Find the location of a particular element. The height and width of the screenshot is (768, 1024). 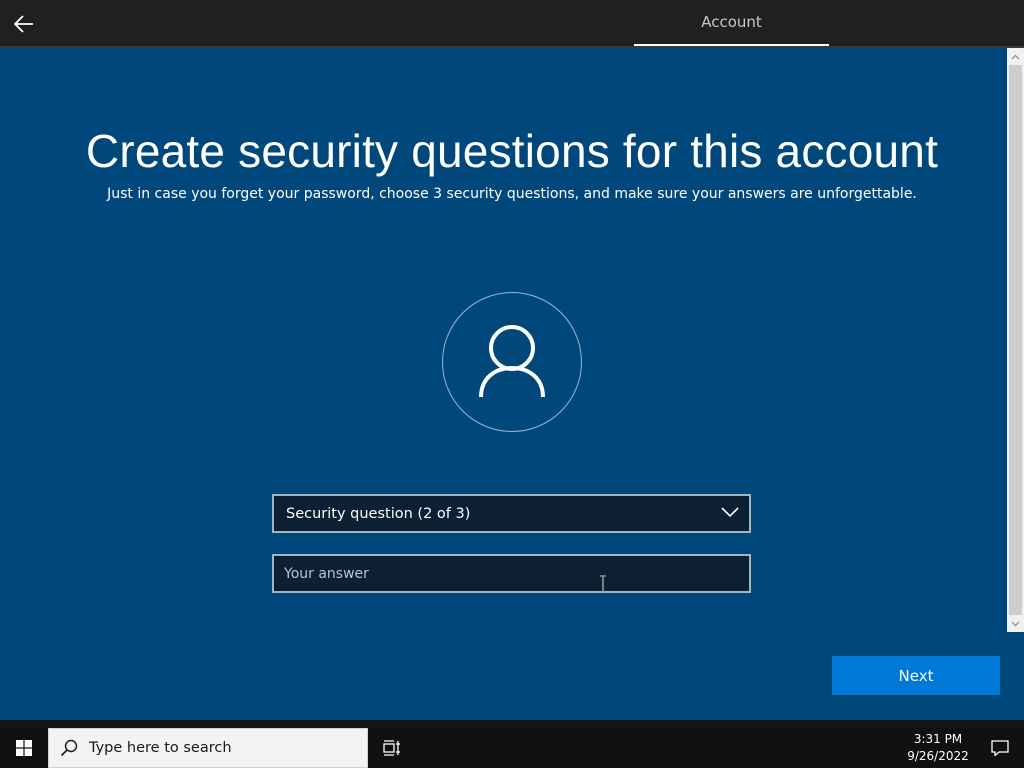

windows-icon is located at coordinates (24, 748).